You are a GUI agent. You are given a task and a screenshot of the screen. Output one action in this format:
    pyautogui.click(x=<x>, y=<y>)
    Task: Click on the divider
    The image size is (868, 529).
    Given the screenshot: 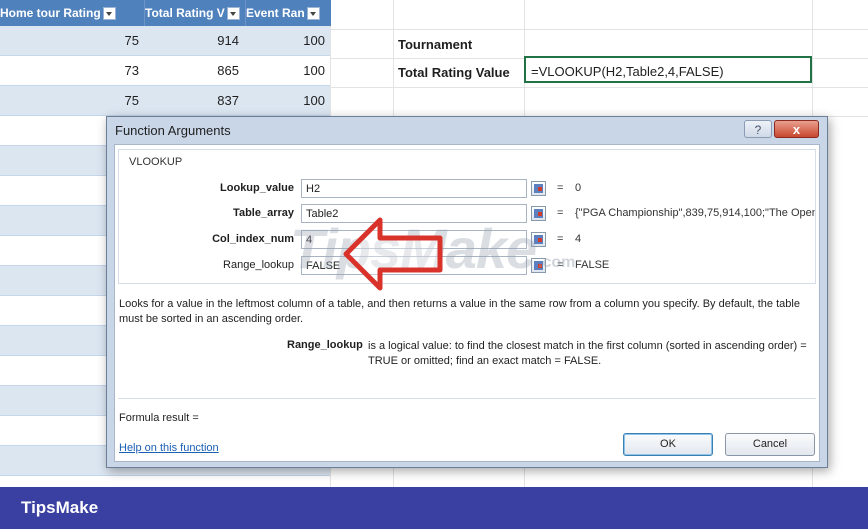 What is the action you would take?
    pyautogui.click(x=467, y=398)
    